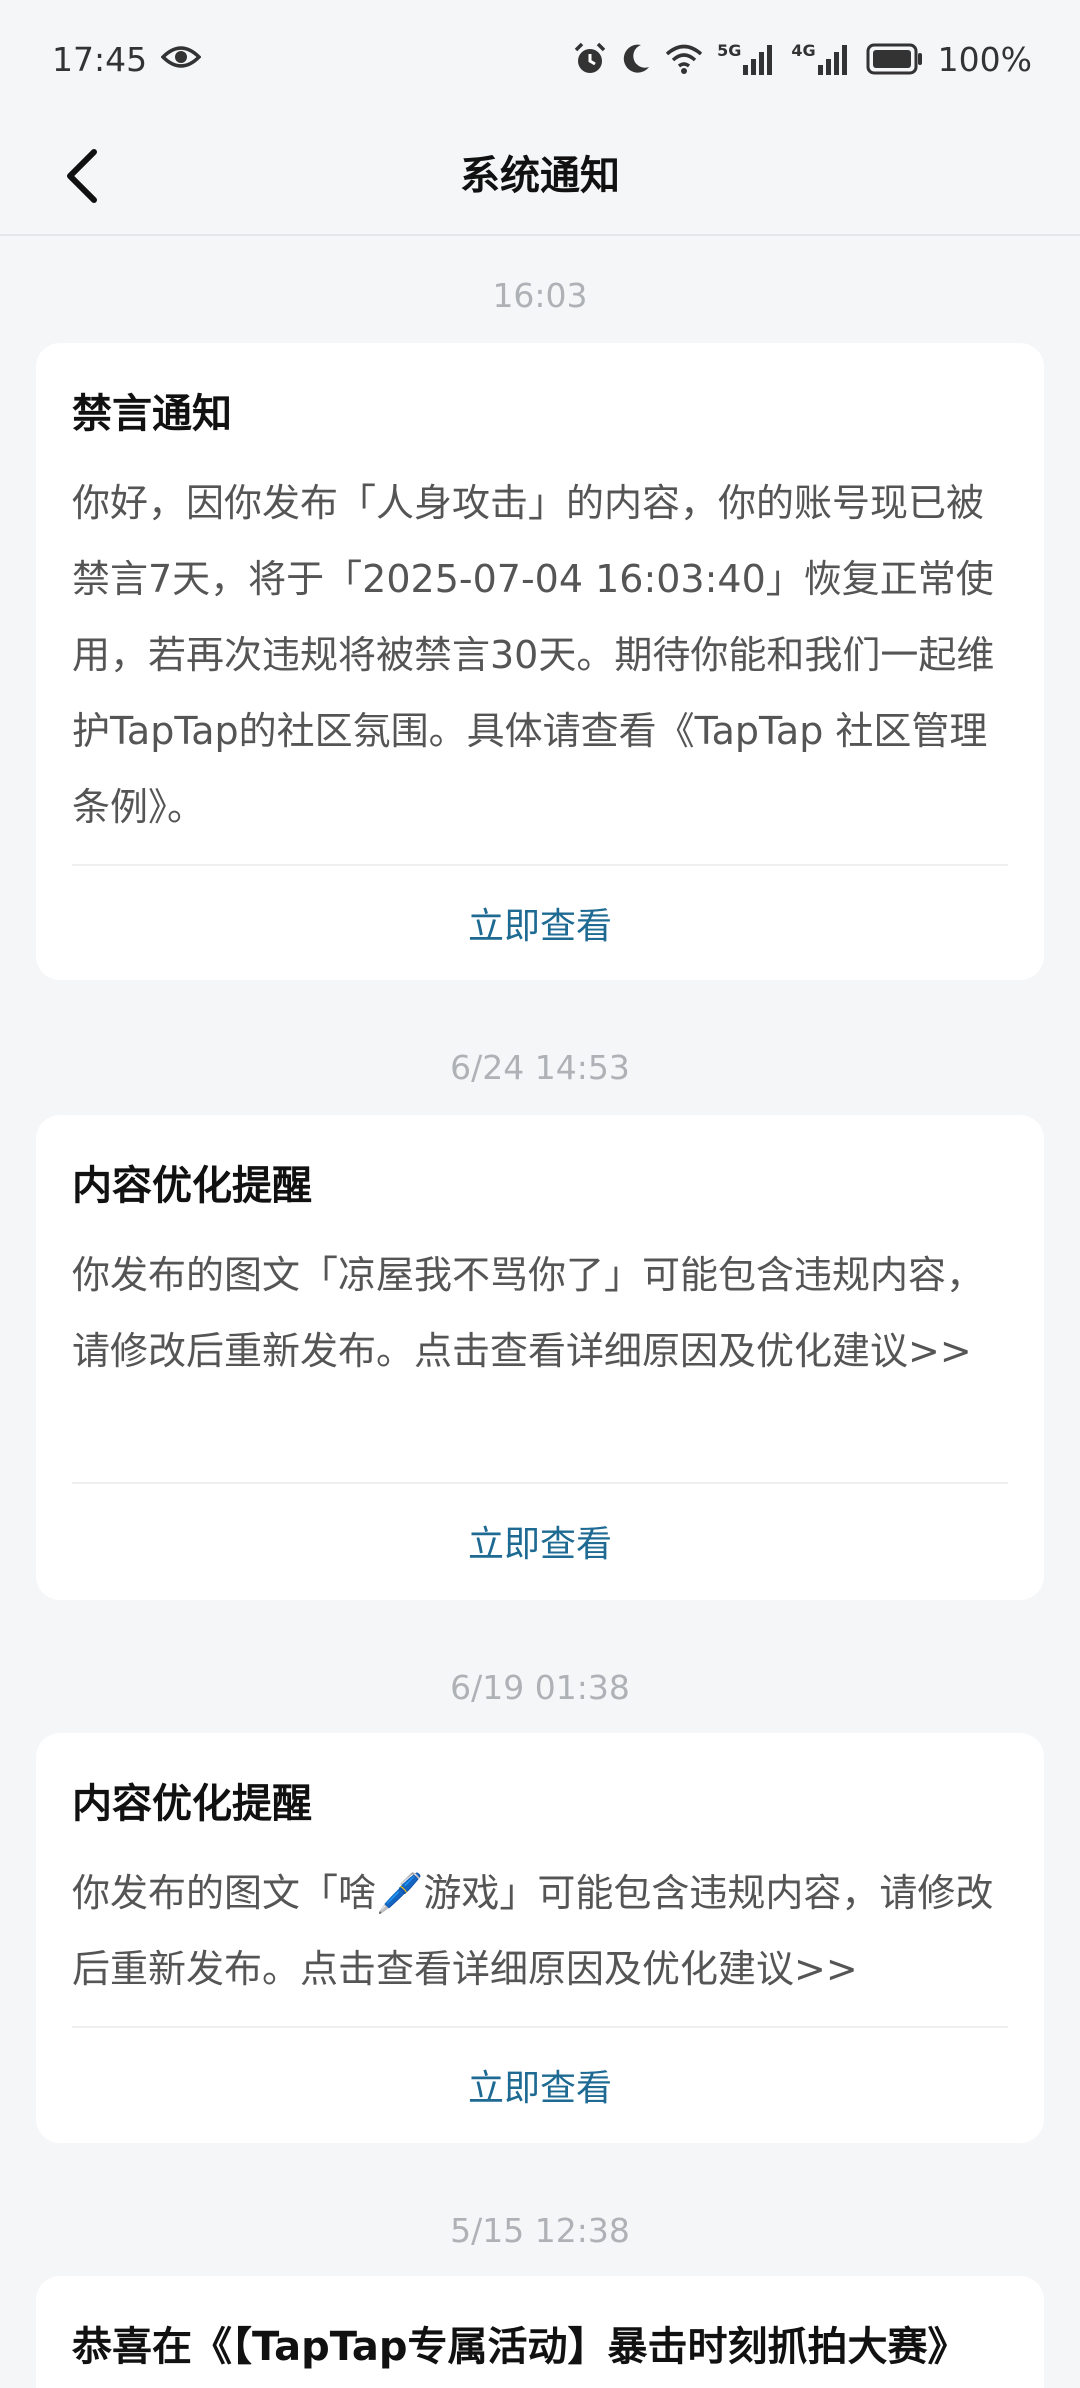 The width and height of the screenshot is (1080, 2388). I want to click on status-time: 17:45, so click(100, 59).